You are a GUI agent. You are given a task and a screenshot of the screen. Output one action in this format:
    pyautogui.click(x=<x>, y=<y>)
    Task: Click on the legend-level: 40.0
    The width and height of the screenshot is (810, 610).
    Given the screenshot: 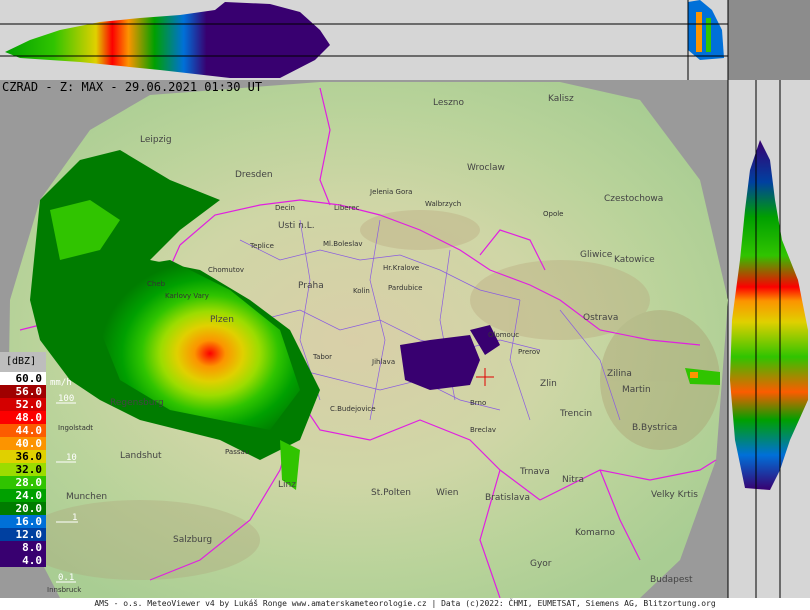 What is the action you would take?
    pyautogui.click(x=23, y=443)
    